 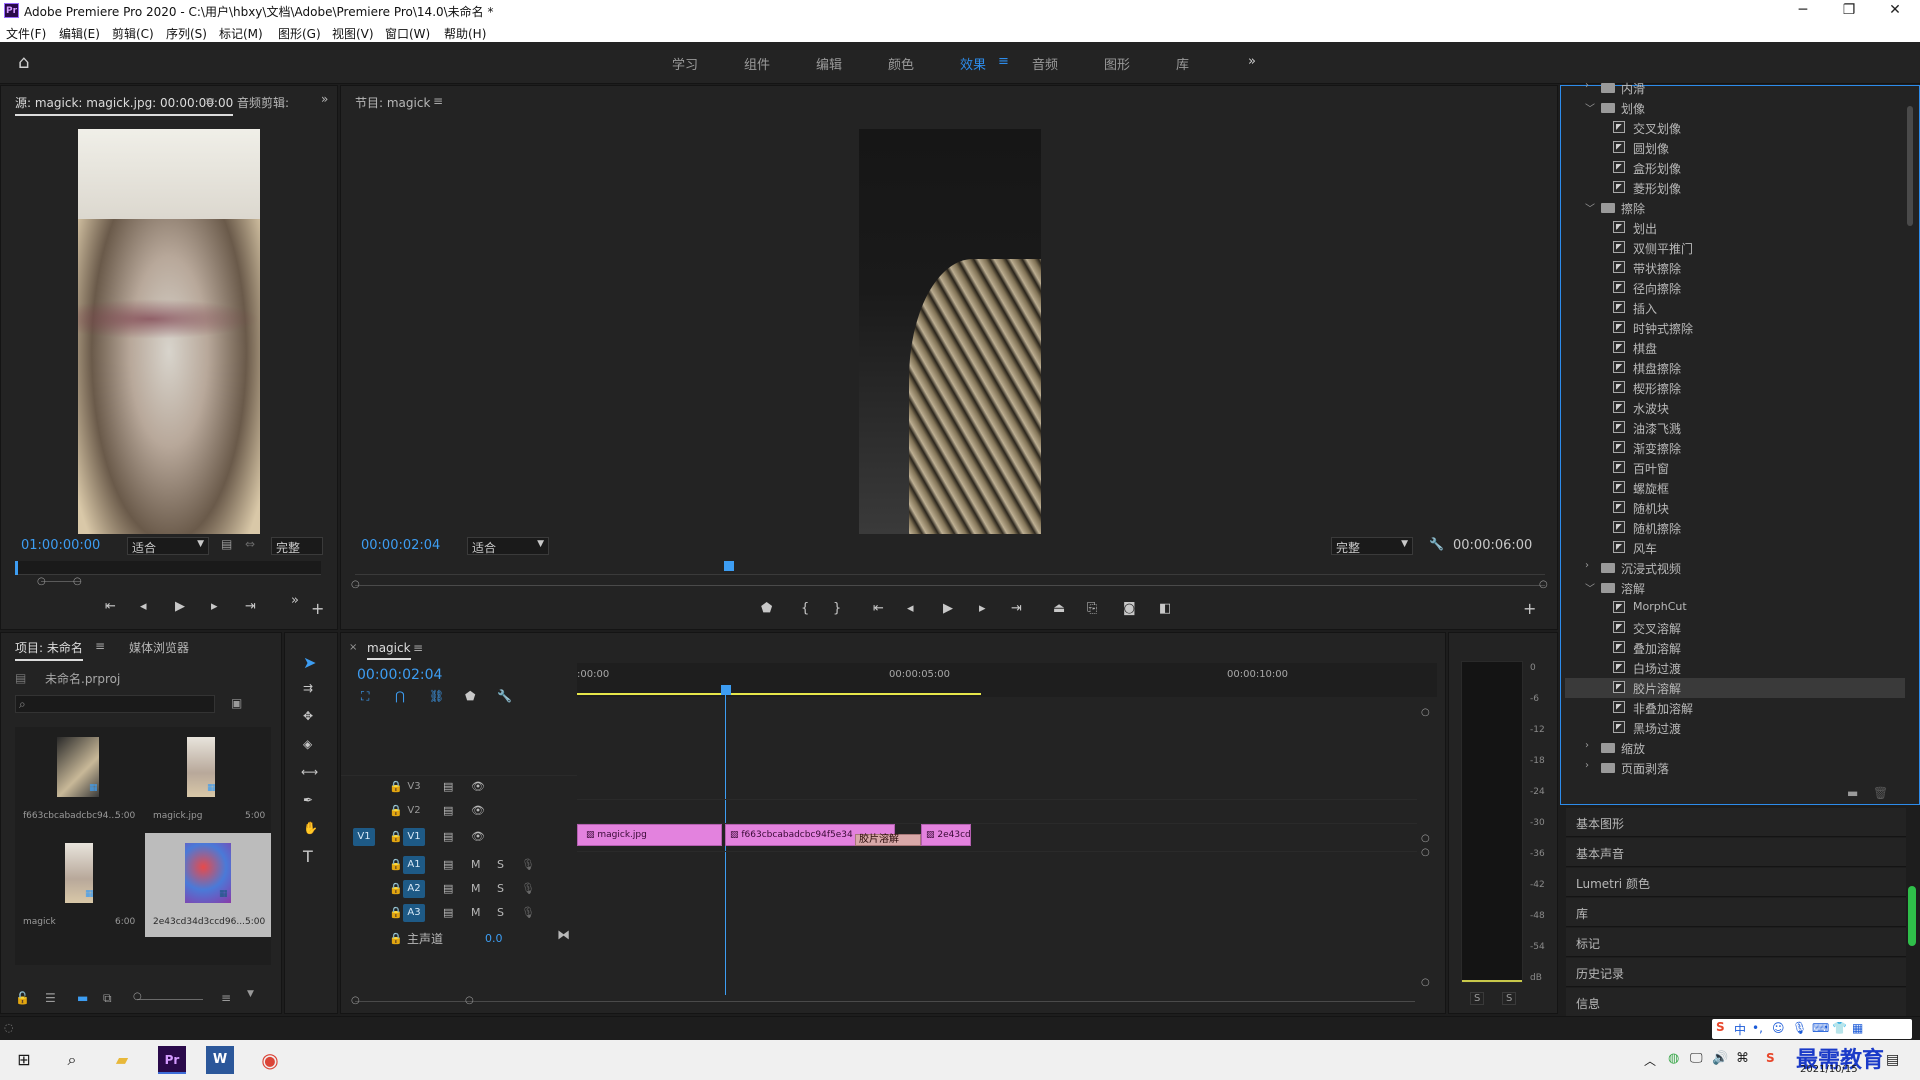 What do you see at coordinates (241, 33) in the screenshot?
I see `menu-marker: 标记(M)` at bounding box center [241, 33].